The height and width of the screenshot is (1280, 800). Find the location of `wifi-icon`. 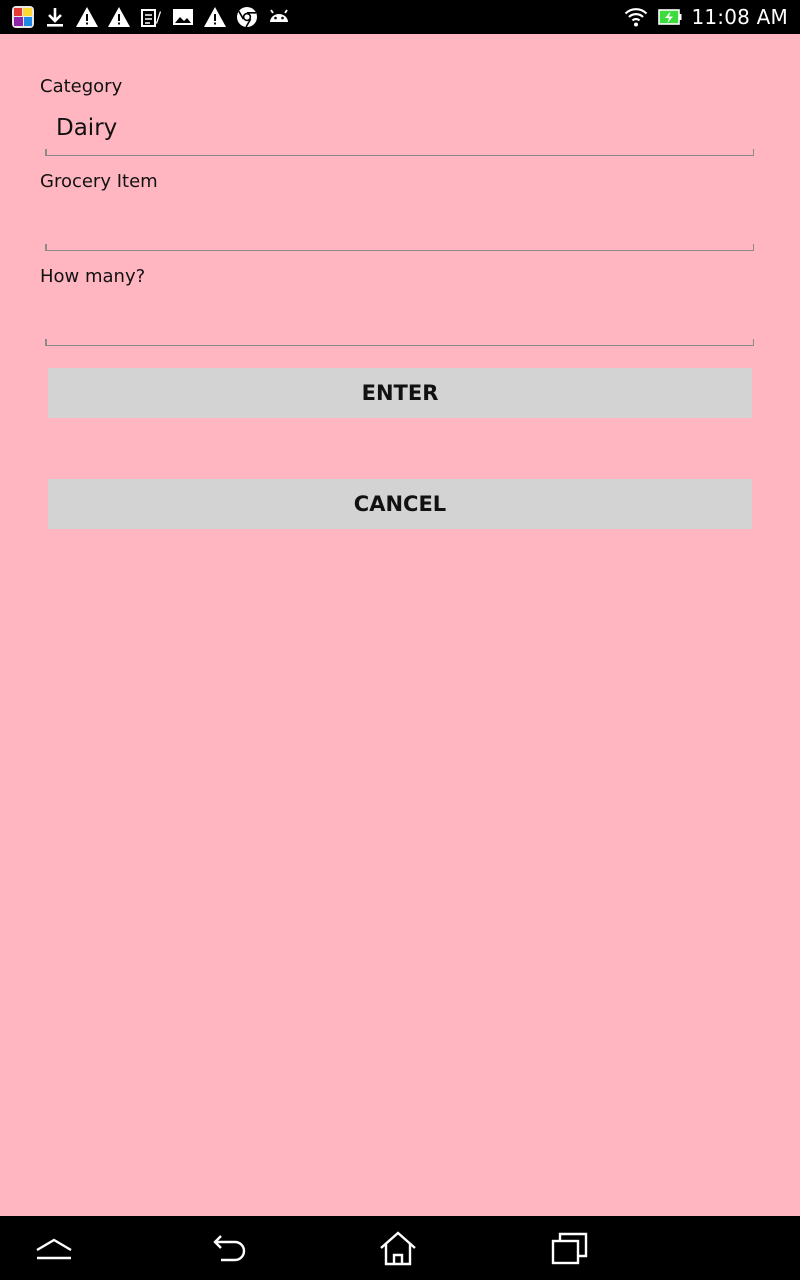

wifi-icon is located at coordinates (636, 17).